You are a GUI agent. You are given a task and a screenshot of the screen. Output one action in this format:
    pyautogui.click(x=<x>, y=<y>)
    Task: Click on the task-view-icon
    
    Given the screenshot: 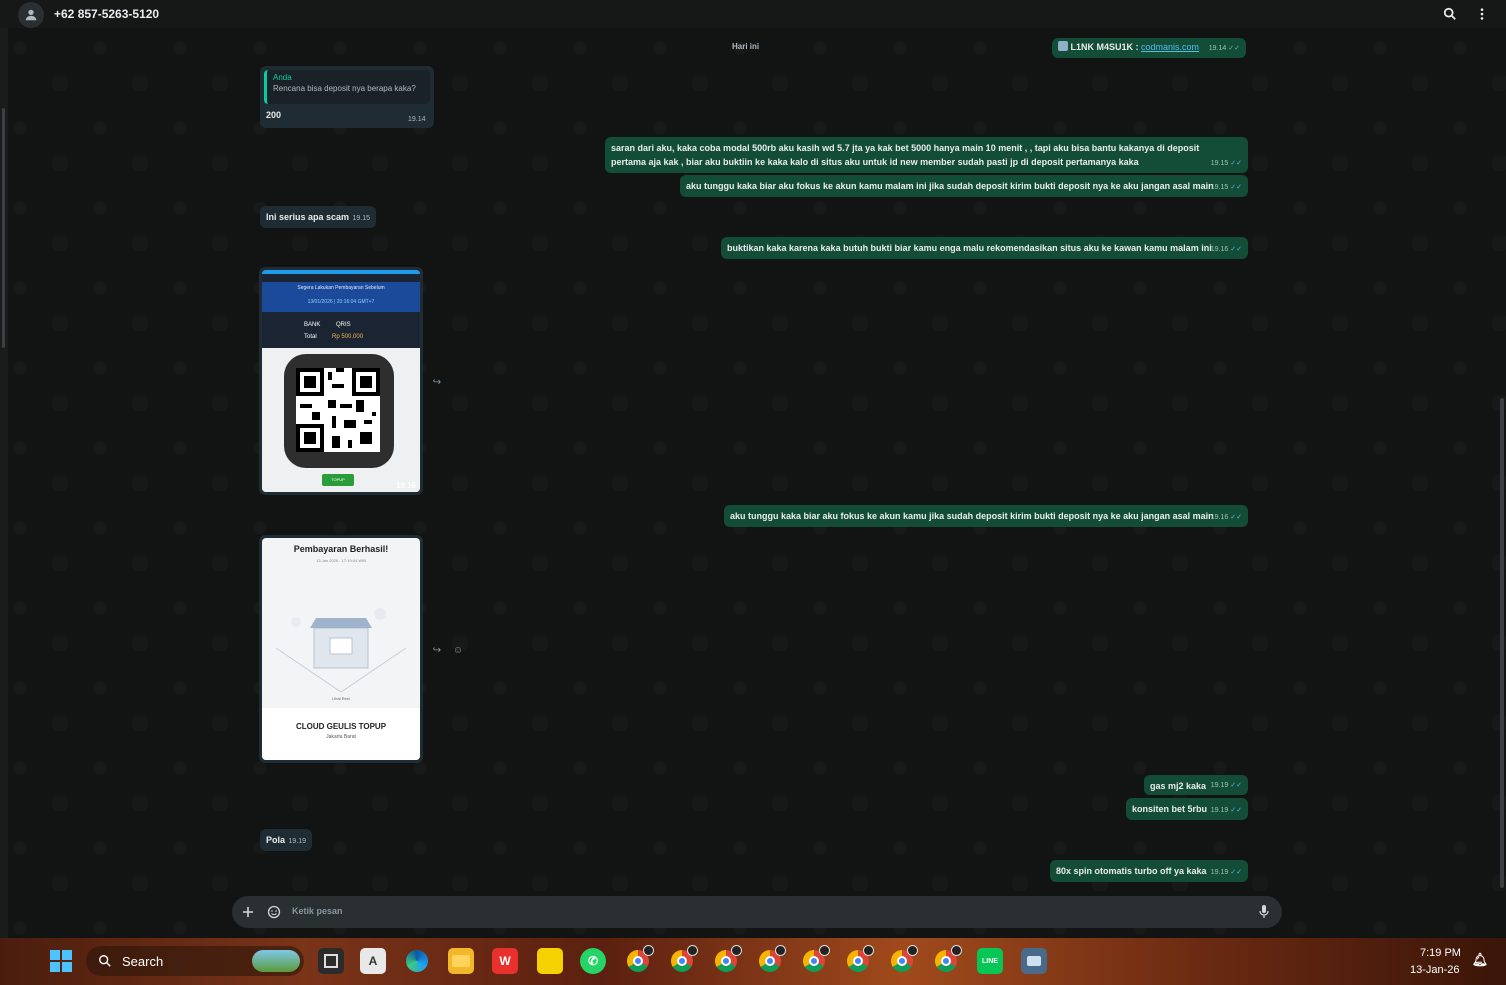 What is the action you would take?
    pyautogui.click(x=331, y=961)
    